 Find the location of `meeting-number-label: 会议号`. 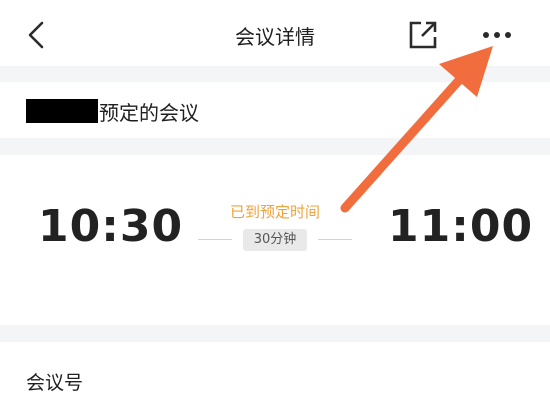

meeting-number-label: 会议号 is located at coordinates (55, 383).